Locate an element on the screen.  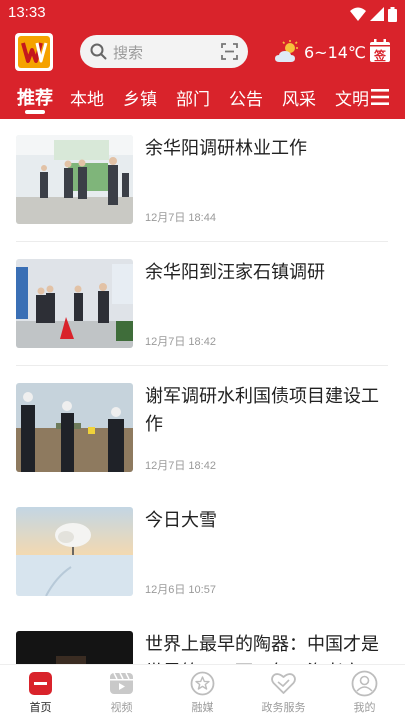
nav-video: 视频 is located at coordinates (121, 692).